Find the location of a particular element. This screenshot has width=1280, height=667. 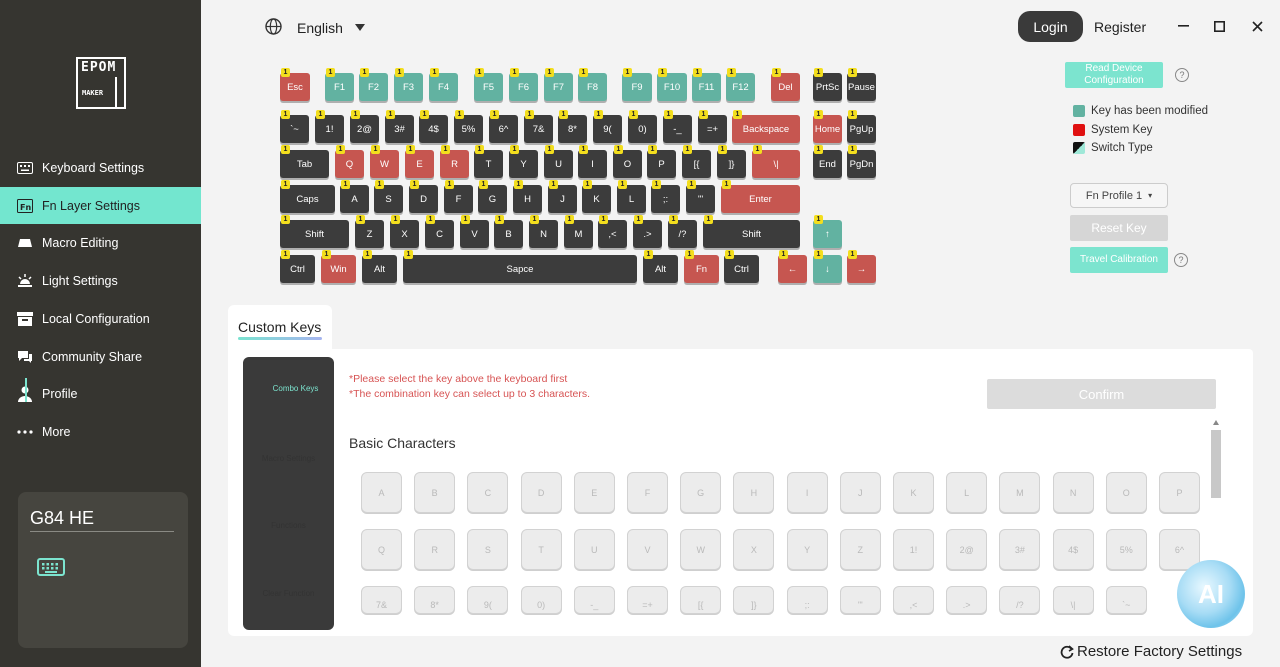

key-69: 1 ,< is located at coordinates (612, 231).